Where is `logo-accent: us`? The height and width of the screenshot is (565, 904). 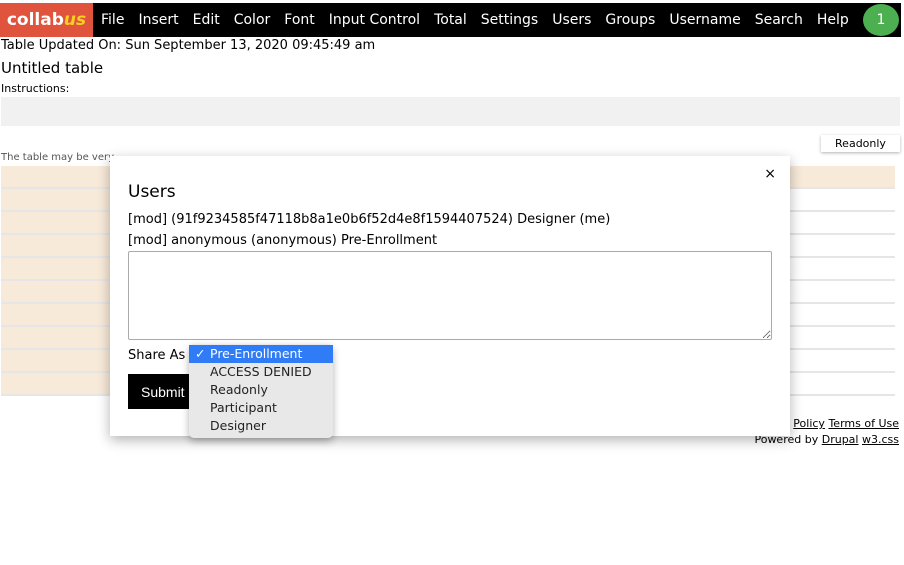
logo-accent: us is located at coordinates (75, 20).